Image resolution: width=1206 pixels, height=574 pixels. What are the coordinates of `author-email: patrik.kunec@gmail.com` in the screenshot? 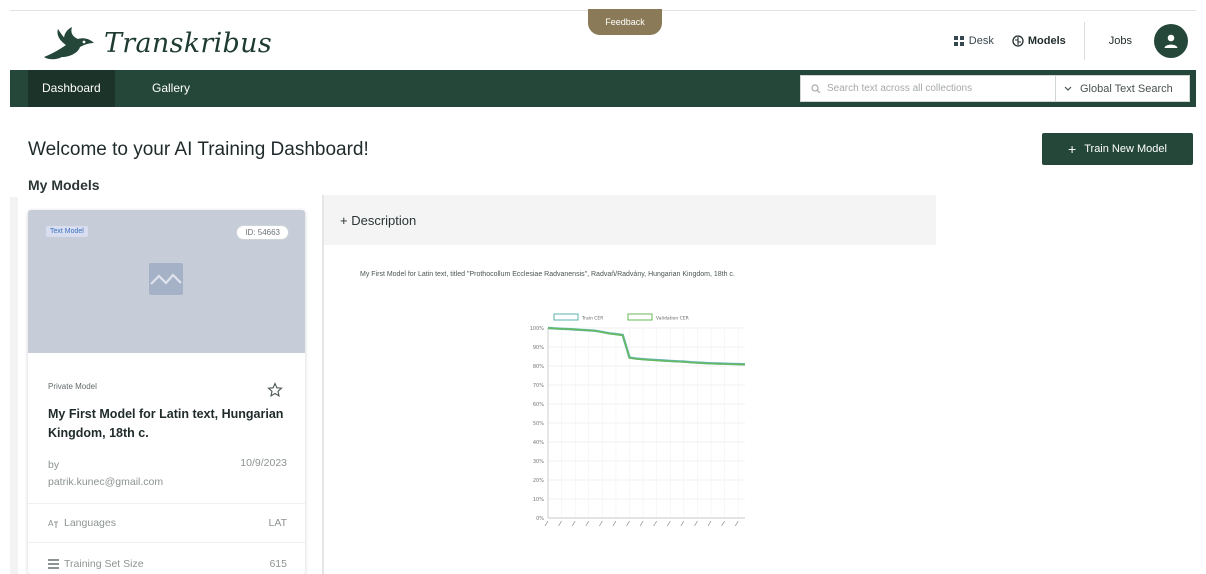 It's located at (106, 482).